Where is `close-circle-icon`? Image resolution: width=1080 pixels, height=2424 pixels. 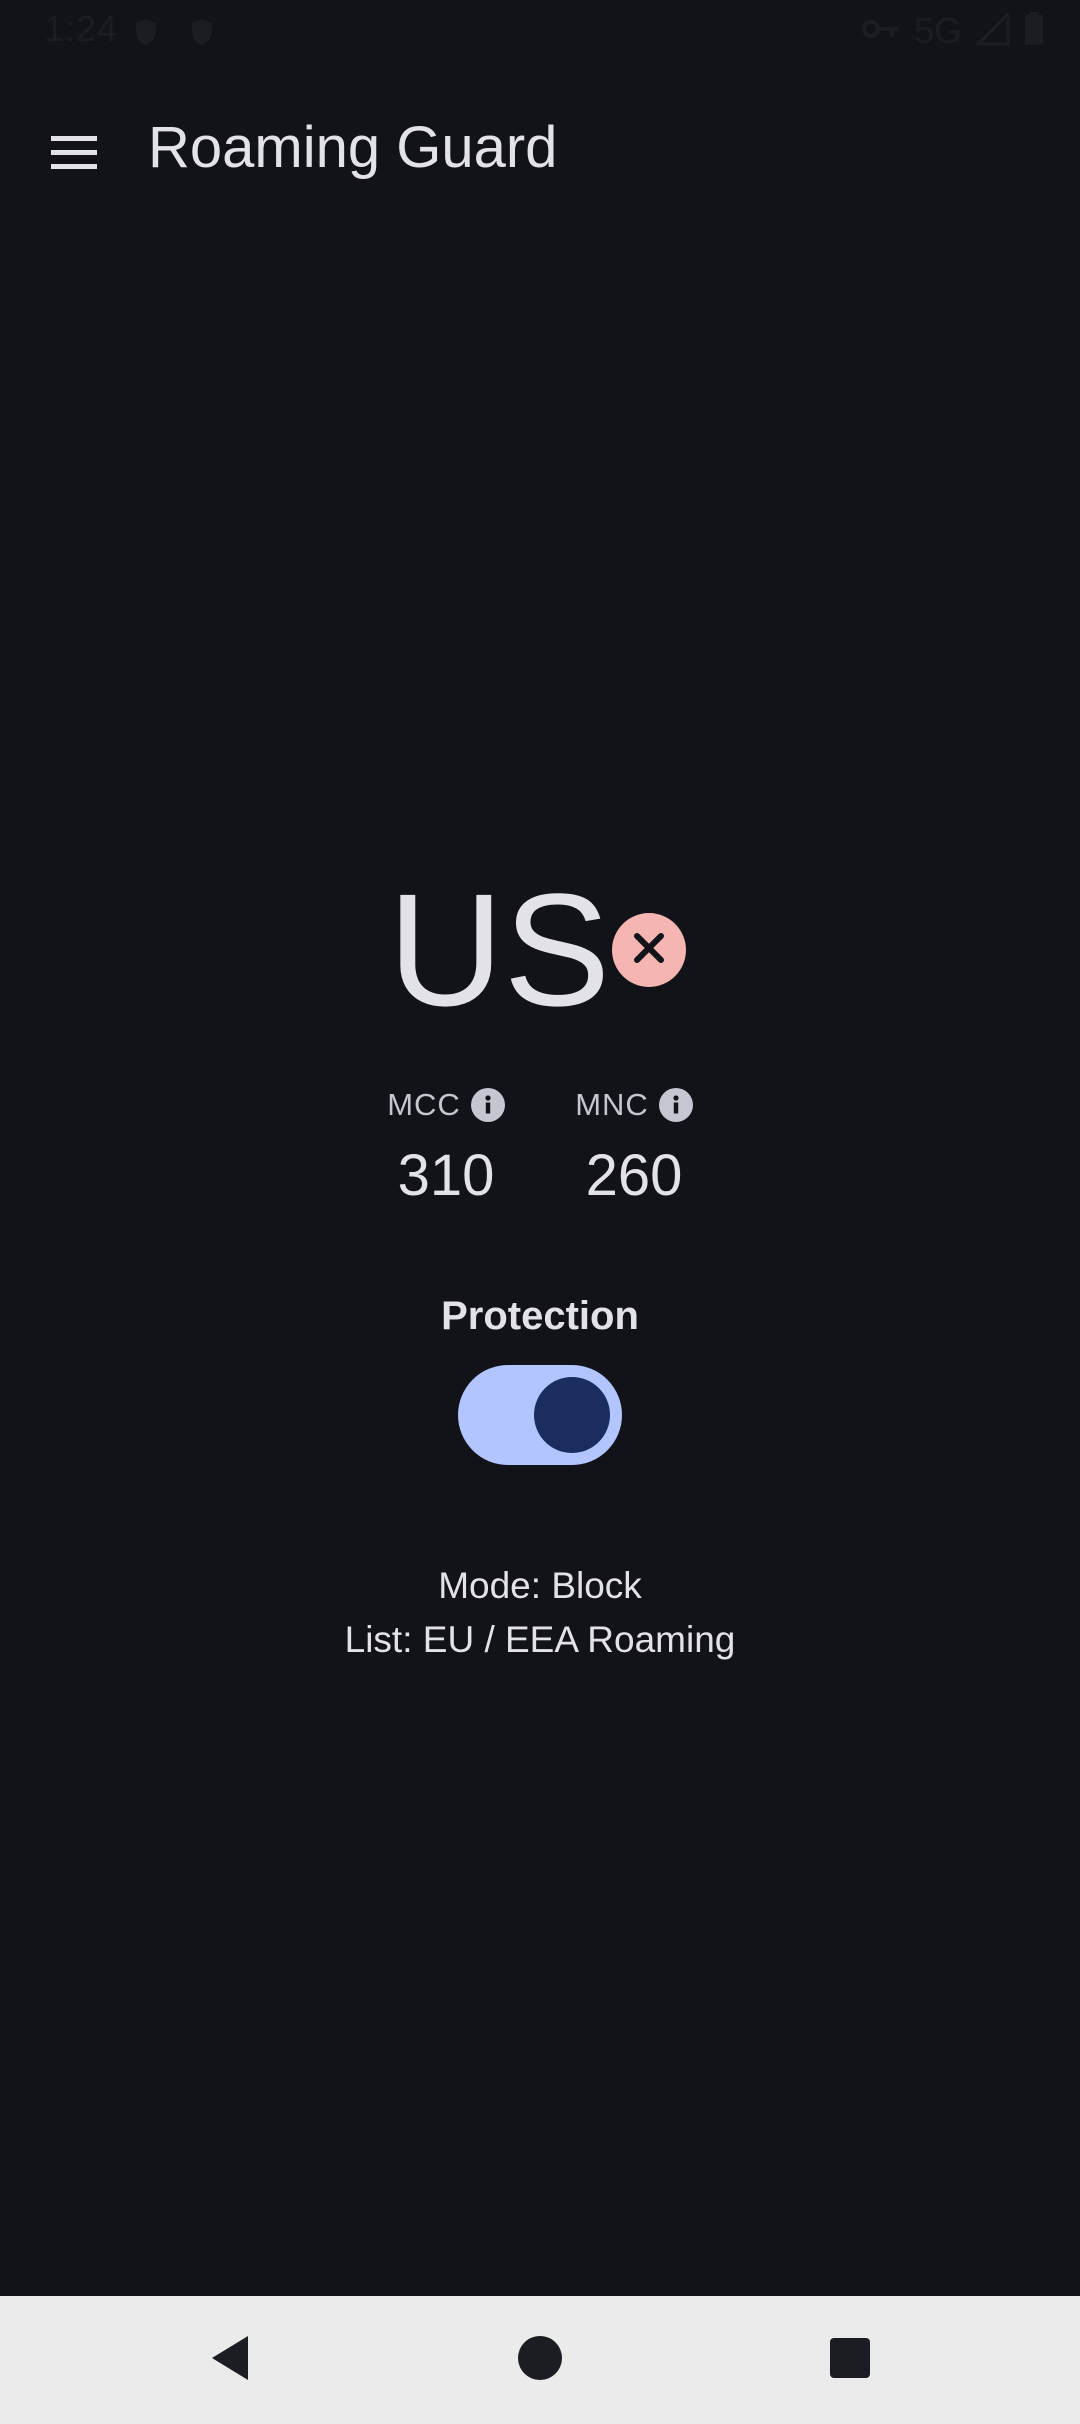 close-circle-icon is located at coordinates (649, 950).